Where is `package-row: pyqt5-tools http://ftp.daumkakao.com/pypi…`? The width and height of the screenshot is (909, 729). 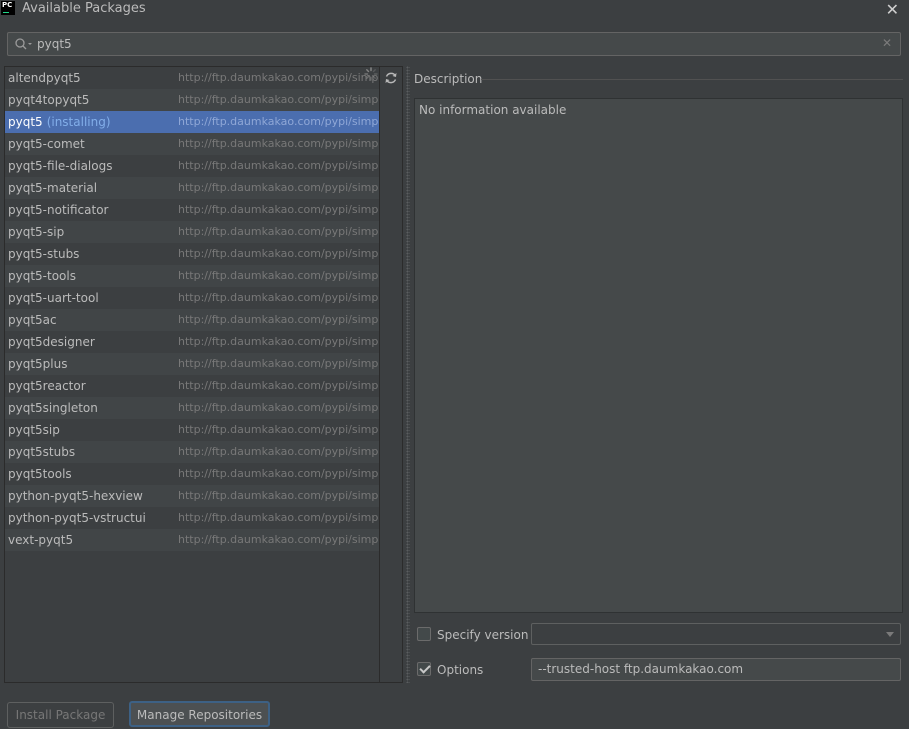 package-row: pyqt5-tools http://ftp.daumkakao.com/pypi… is located at coordinates (192, 276).